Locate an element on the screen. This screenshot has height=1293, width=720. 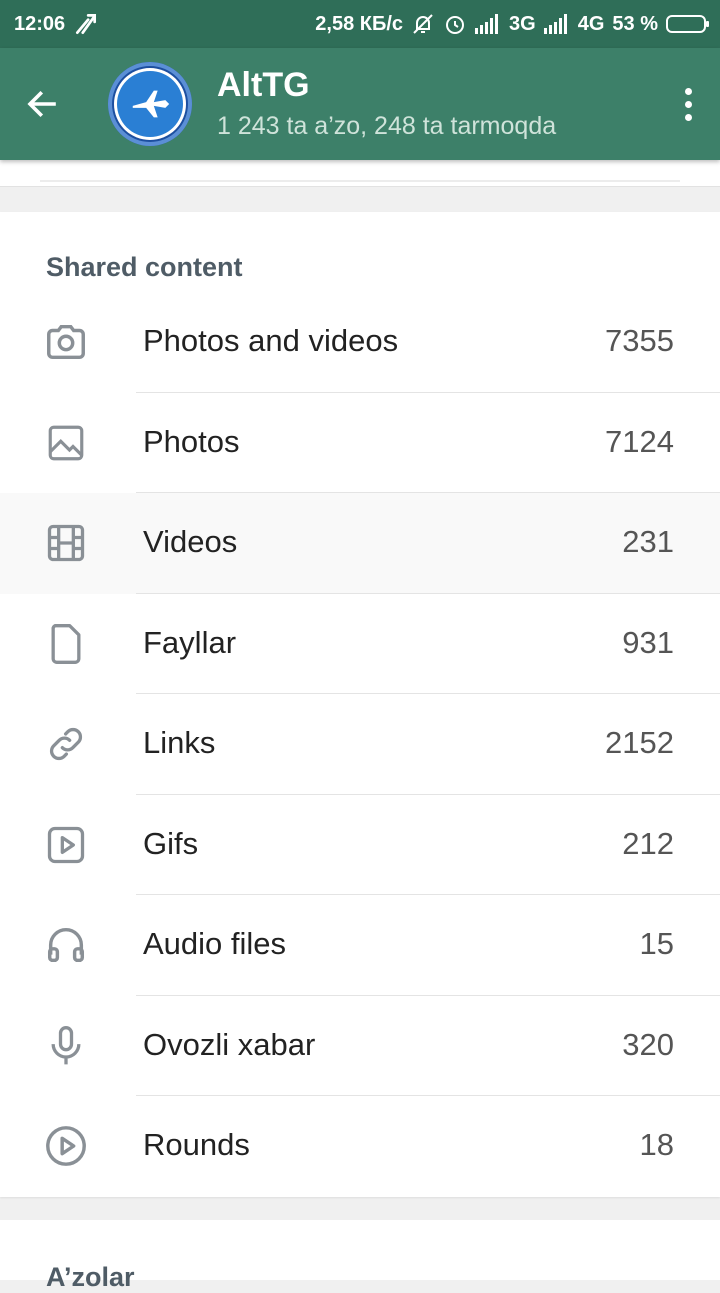
list-item-files: Fayllar 931 is located at coordinates (360, 644).